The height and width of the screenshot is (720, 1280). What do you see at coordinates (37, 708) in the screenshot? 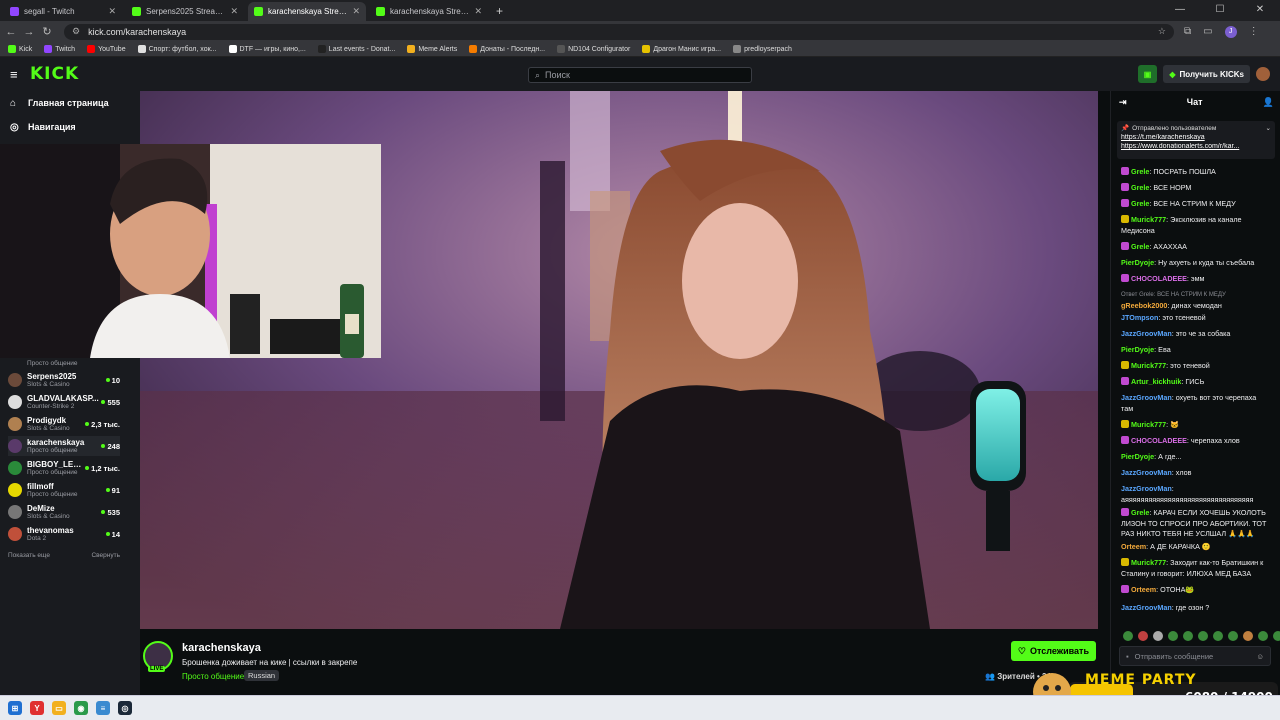
I see `yandex-icon: Y` at bounding box center [37, 708].